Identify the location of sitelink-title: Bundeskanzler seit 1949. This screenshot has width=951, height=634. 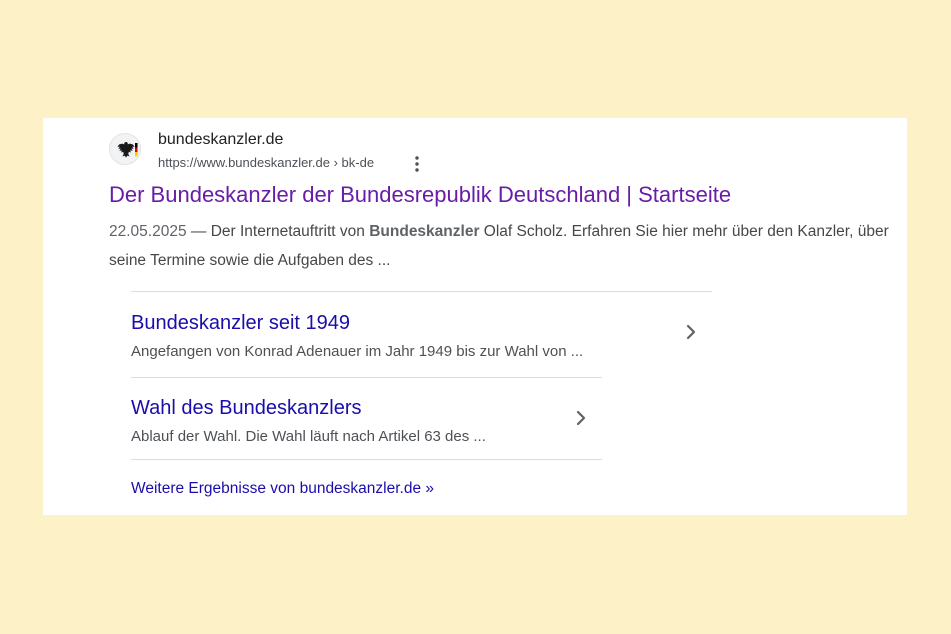
(240, 323).